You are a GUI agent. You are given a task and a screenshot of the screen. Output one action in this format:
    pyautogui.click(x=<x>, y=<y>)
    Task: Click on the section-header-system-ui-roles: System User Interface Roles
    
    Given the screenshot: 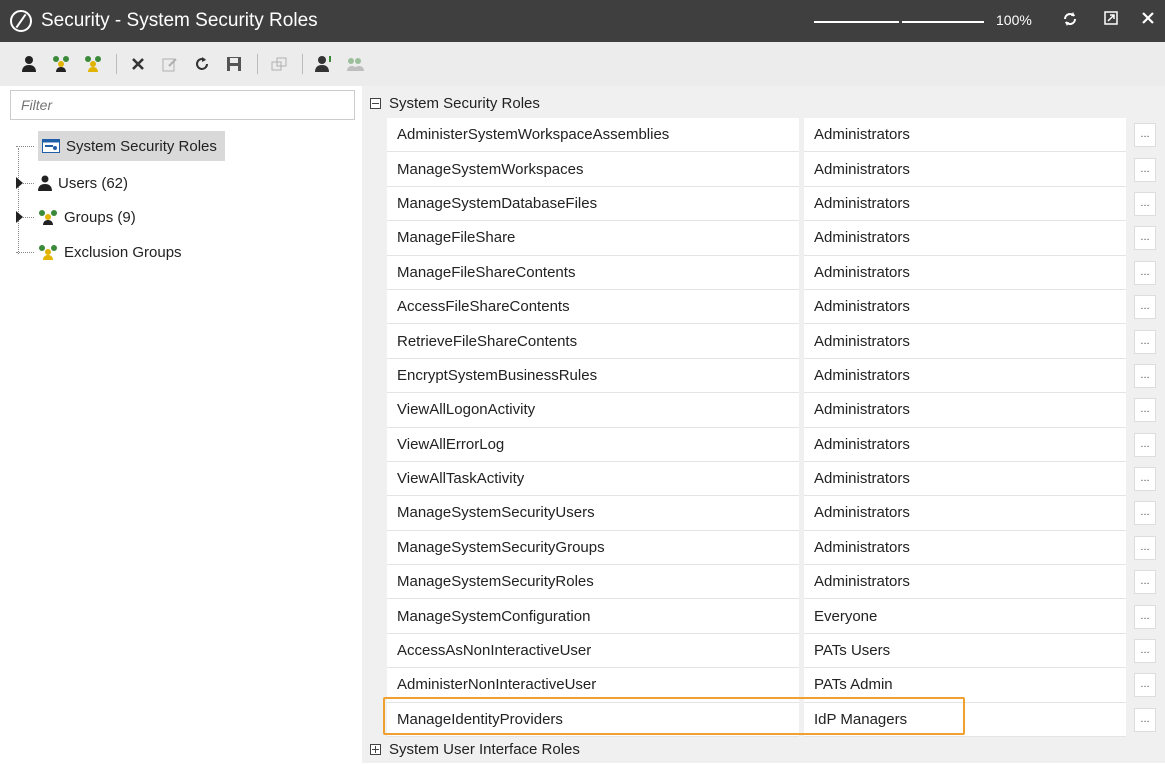 What is the action you would take?
    pyautogui.click(x=475, y=749)
    